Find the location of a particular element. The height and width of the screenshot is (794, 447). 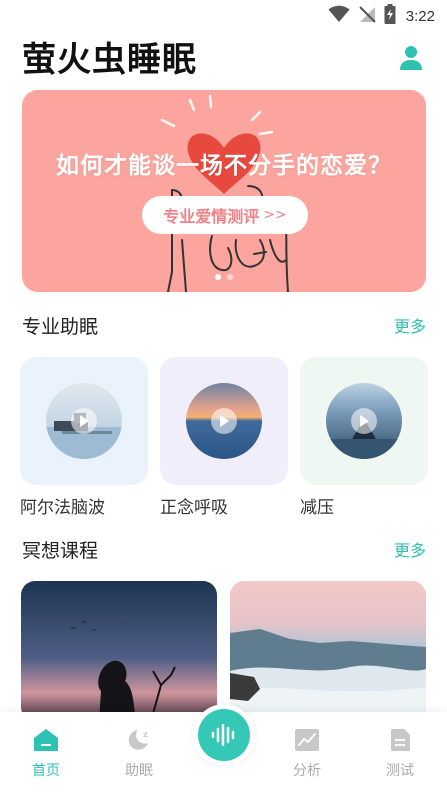

svg-text: z is located at coordinates (145, 734).